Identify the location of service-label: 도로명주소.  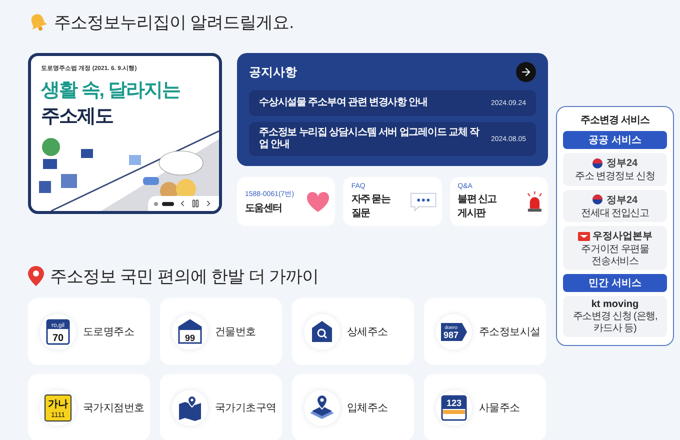
(108, 331).